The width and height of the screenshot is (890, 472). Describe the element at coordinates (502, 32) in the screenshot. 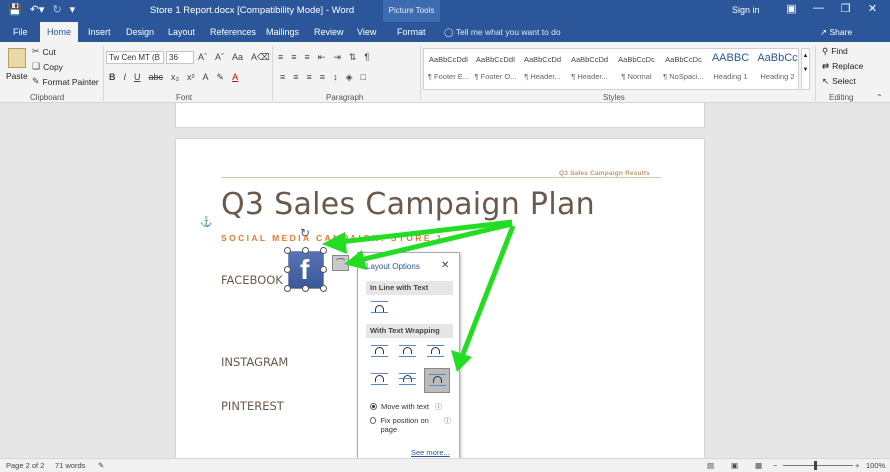

I see `tell-me-box: ◯ Tell me what you want to do` at that location.